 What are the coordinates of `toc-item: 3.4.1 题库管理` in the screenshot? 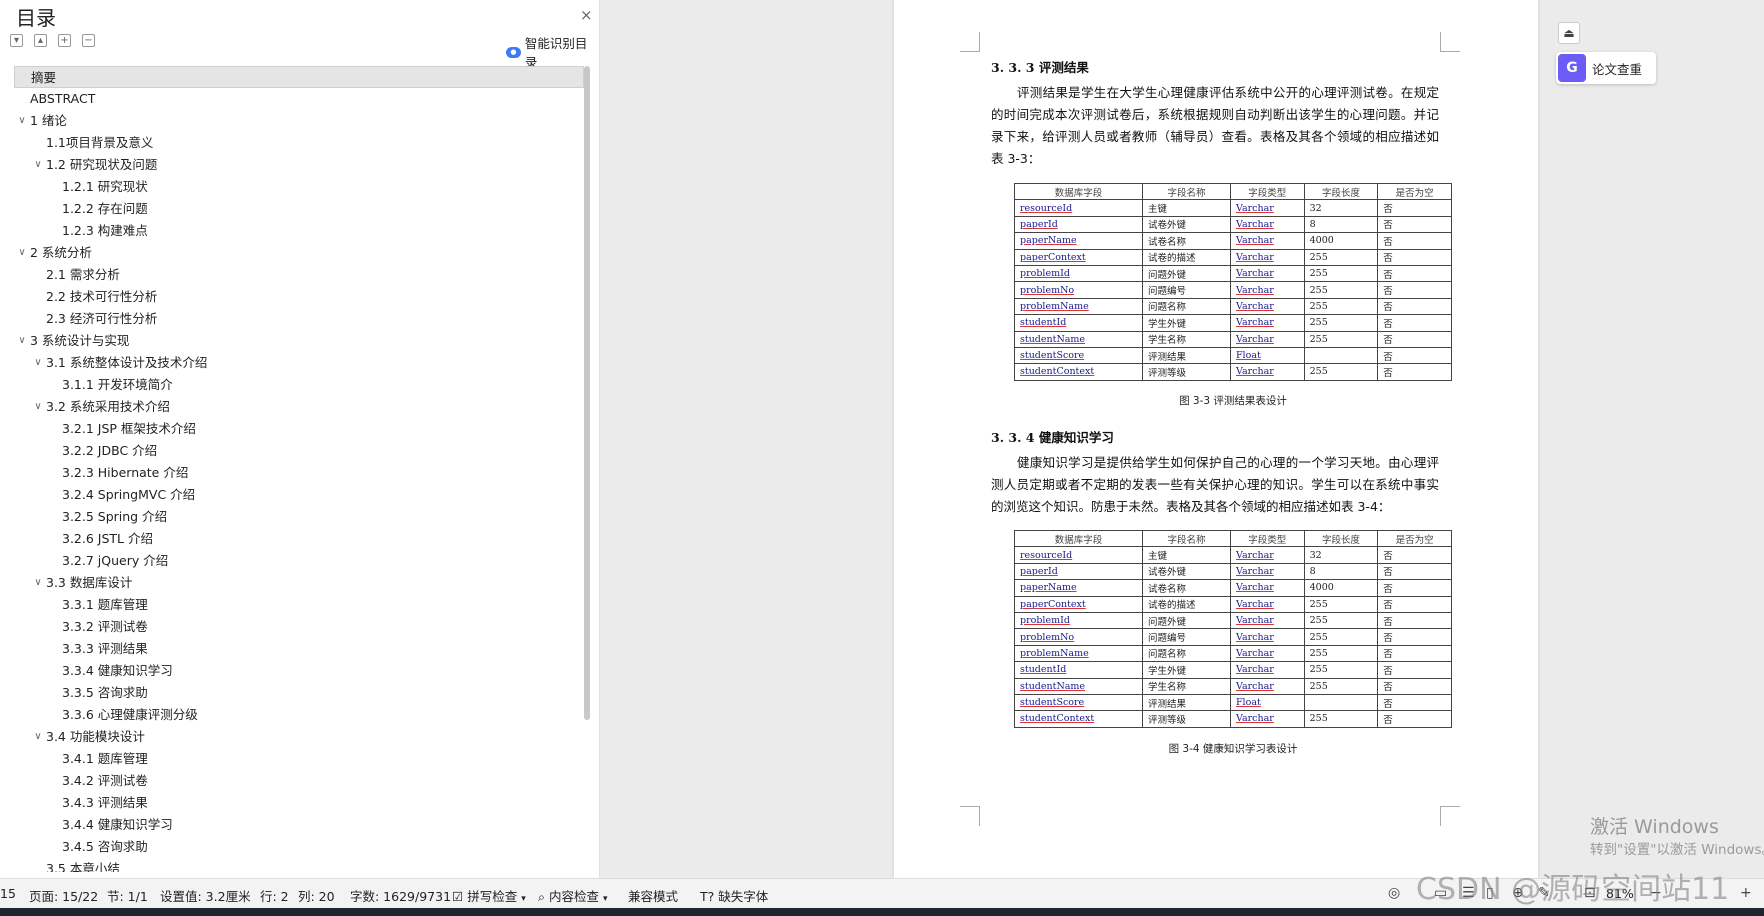 It's located at (299, 759).